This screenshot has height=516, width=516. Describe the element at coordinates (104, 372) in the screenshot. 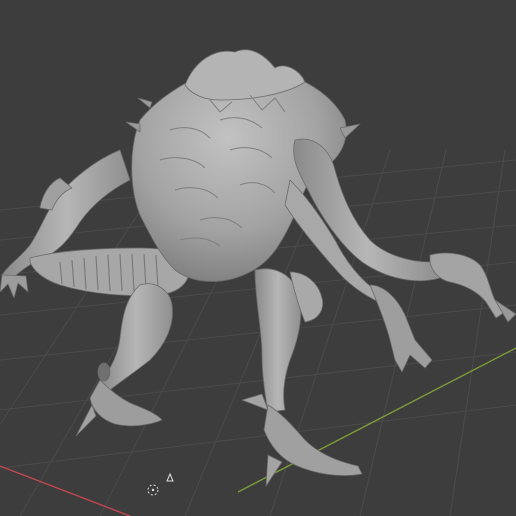

I see `back-left-ankle-hole` at that location.